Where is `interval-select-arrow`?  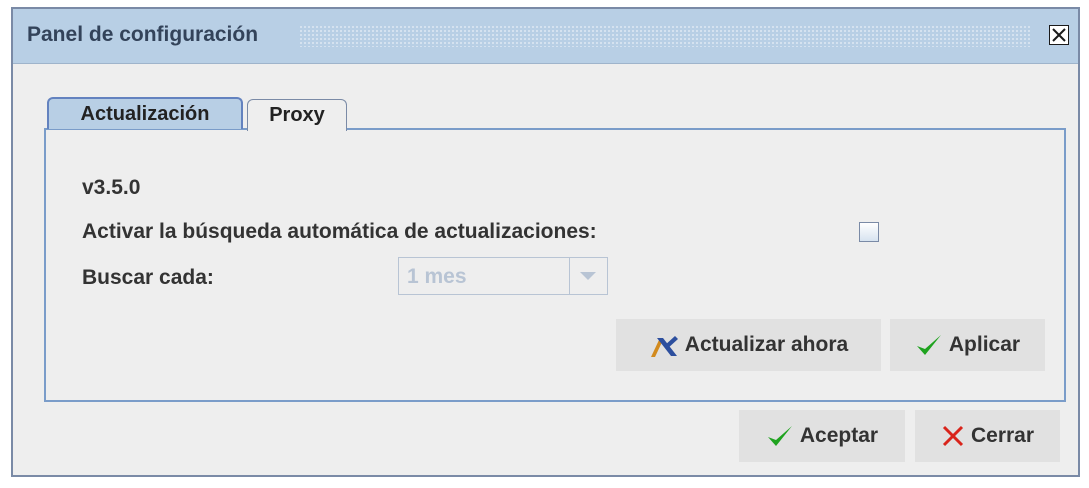
interval-select-arrow is located at coordinates (588, 276).